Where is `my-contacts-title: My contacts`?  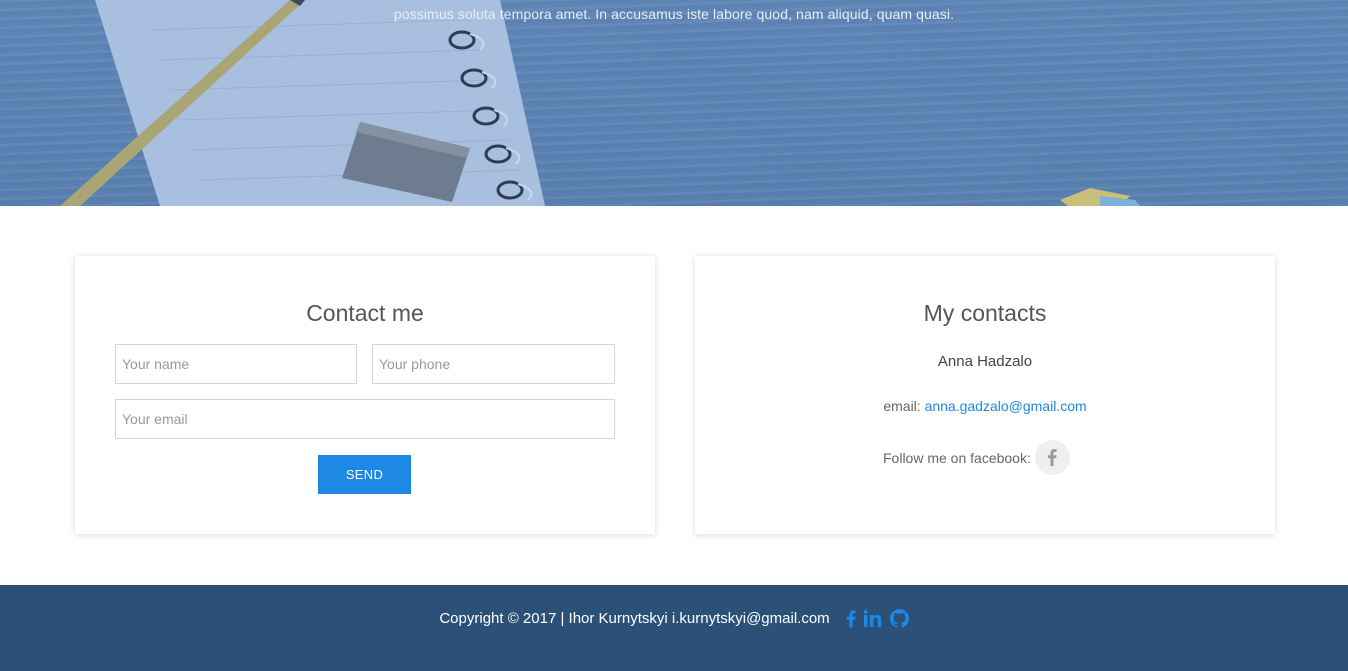
my-contacts-title: My contacts is located at coordinates (985, 313).